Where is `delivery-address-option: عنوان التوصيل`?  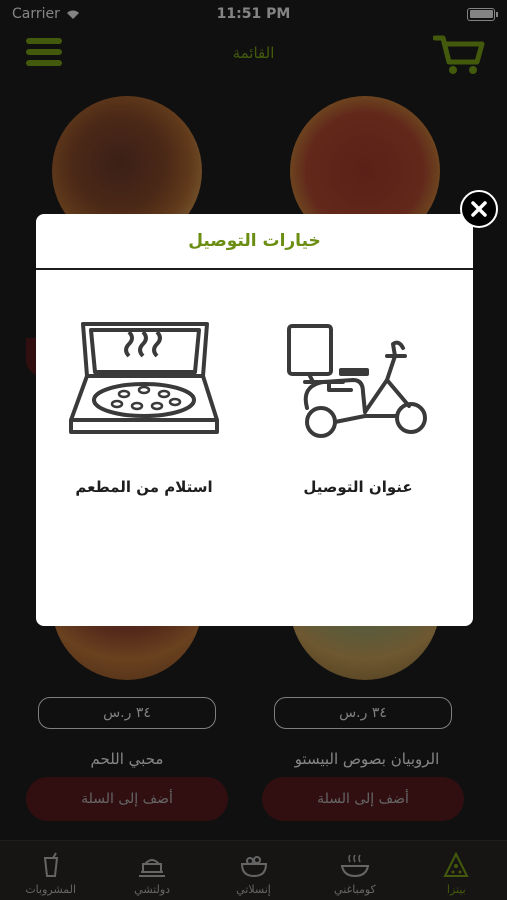 delivery-address-option: عنوان التوصيل is located at coordinates (358, 408).